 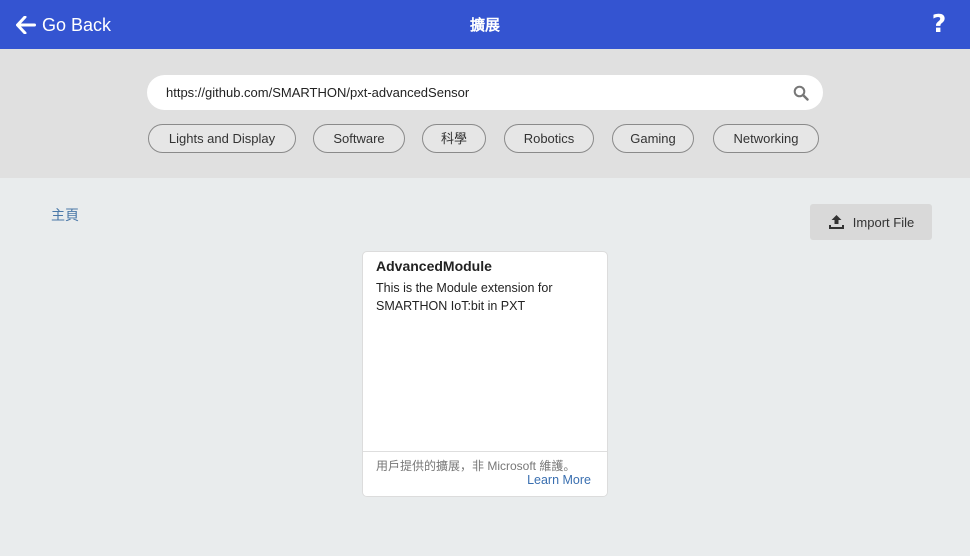 What do you see at coordinates (766, 138) in the screenshot?
I see `category-chip-networking: Networking` at bounding box center [766, 138].